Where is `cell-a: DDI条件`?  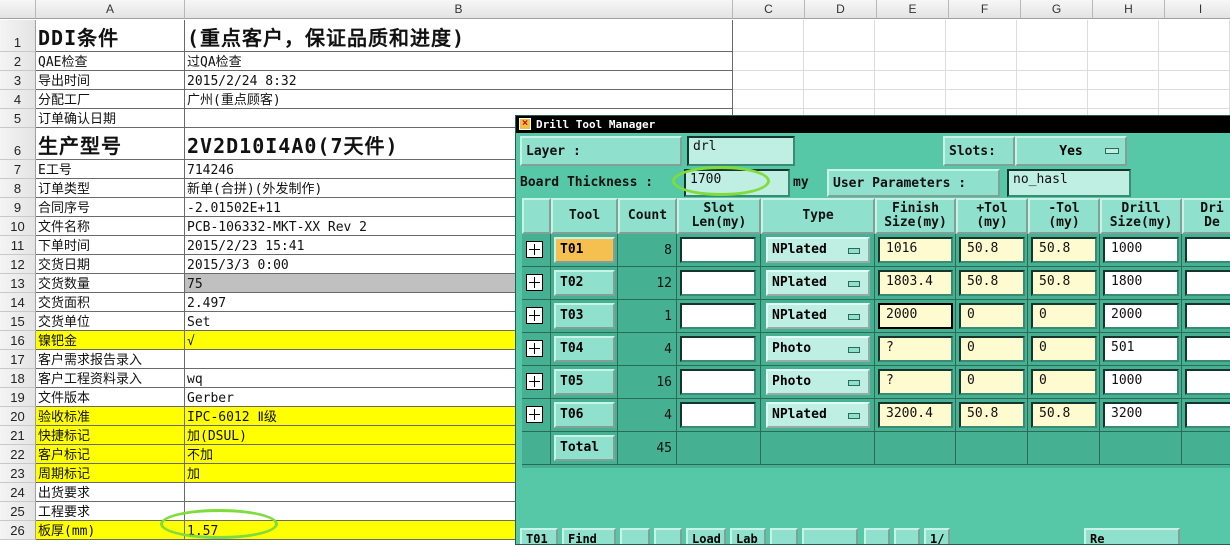
cell-a: DDI条件 is located at coordinates (110, 36).